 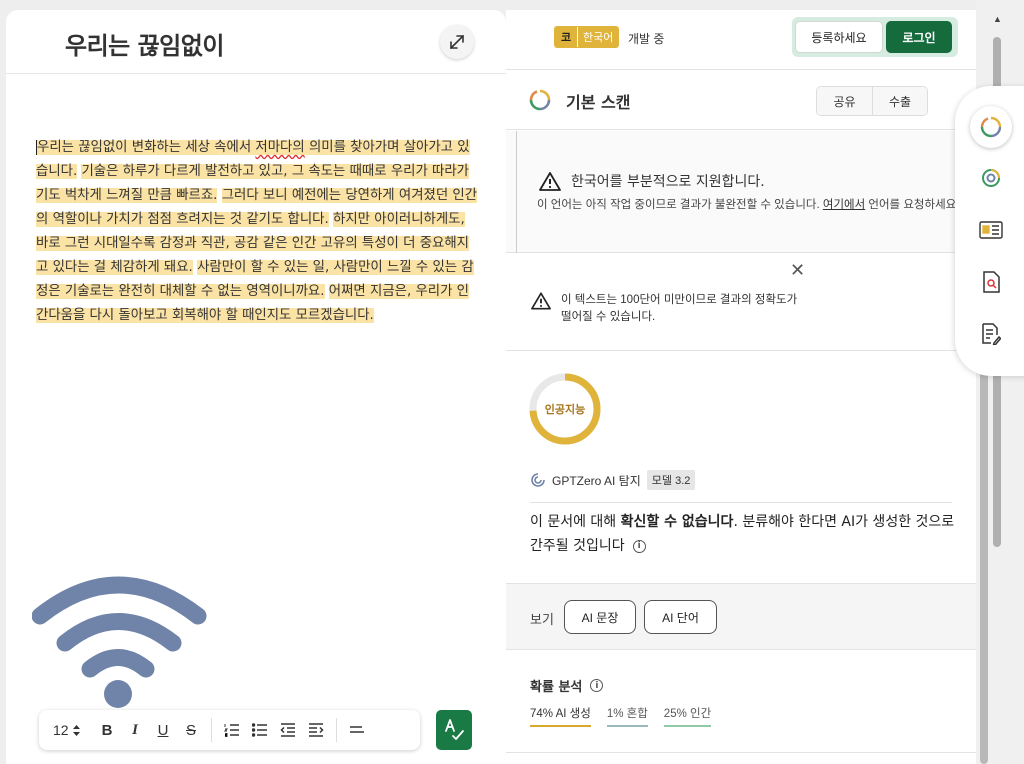 What do you see at coordinates (600, 617) in the screenshot?
I see `ai-sentence-button: AI 문장` at bounding box center [600, 617].